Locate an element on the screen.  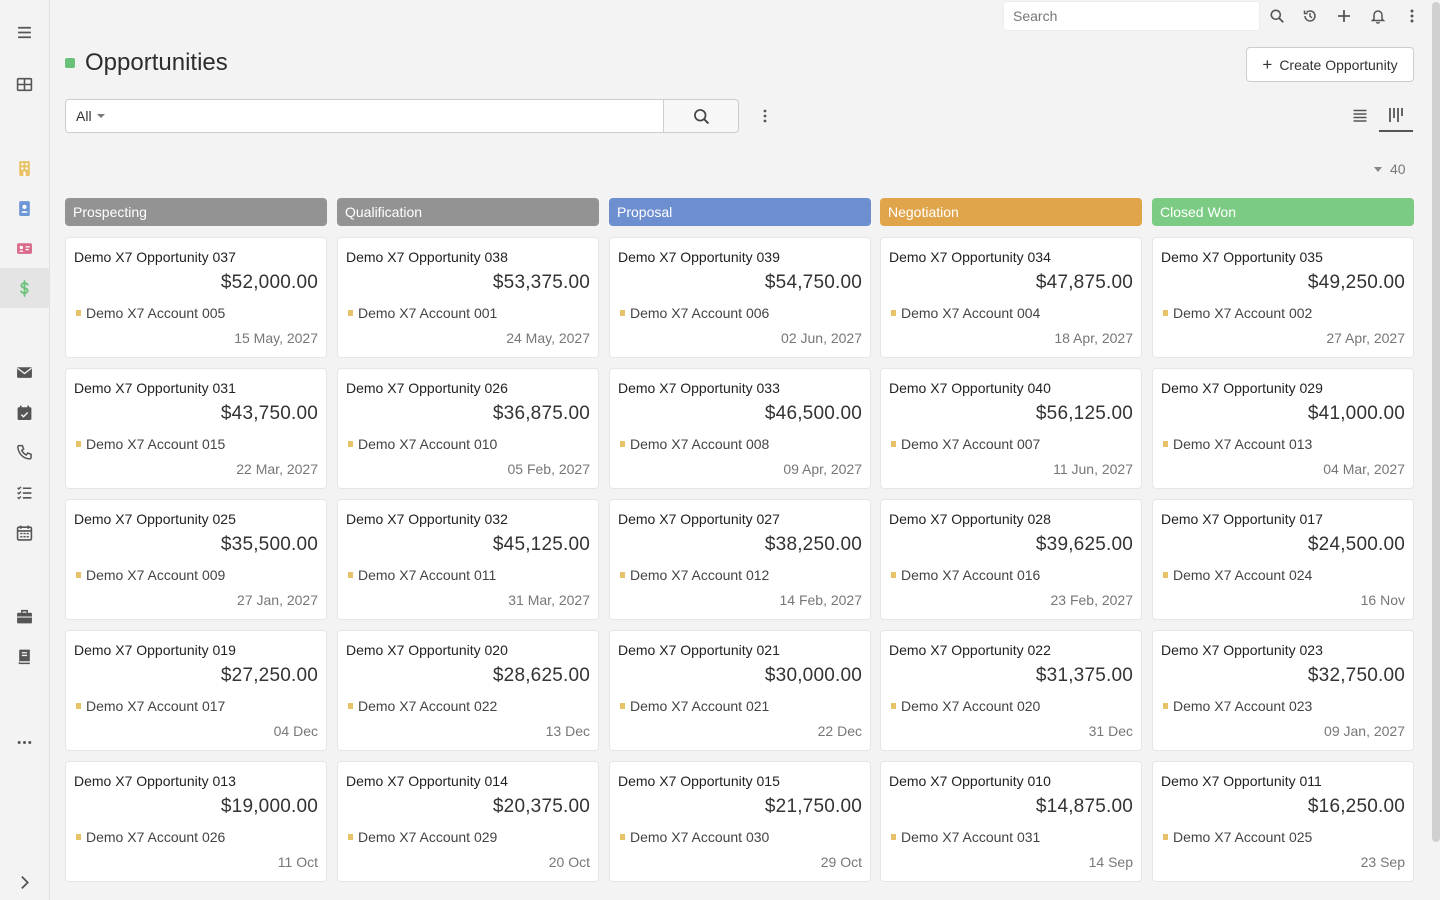
account-link: Demo X7 Account 022 is located at coordinates (422, 706).